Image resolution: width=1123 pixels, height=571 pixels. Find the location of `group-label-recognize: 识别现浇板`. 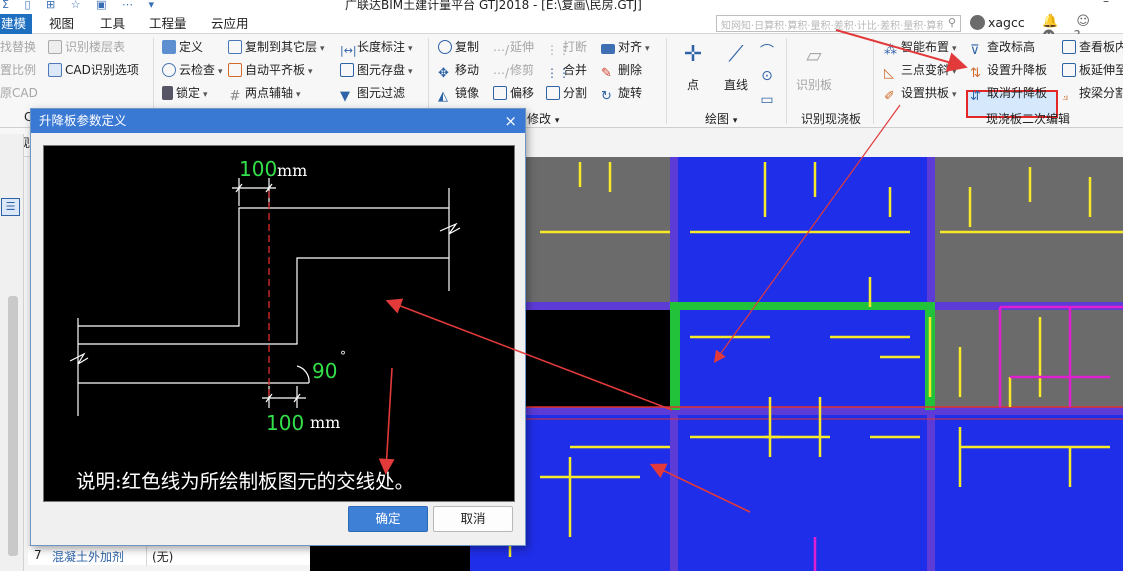

group-label-recognize: 识别现浇板 is located at coordinates (831, 119).